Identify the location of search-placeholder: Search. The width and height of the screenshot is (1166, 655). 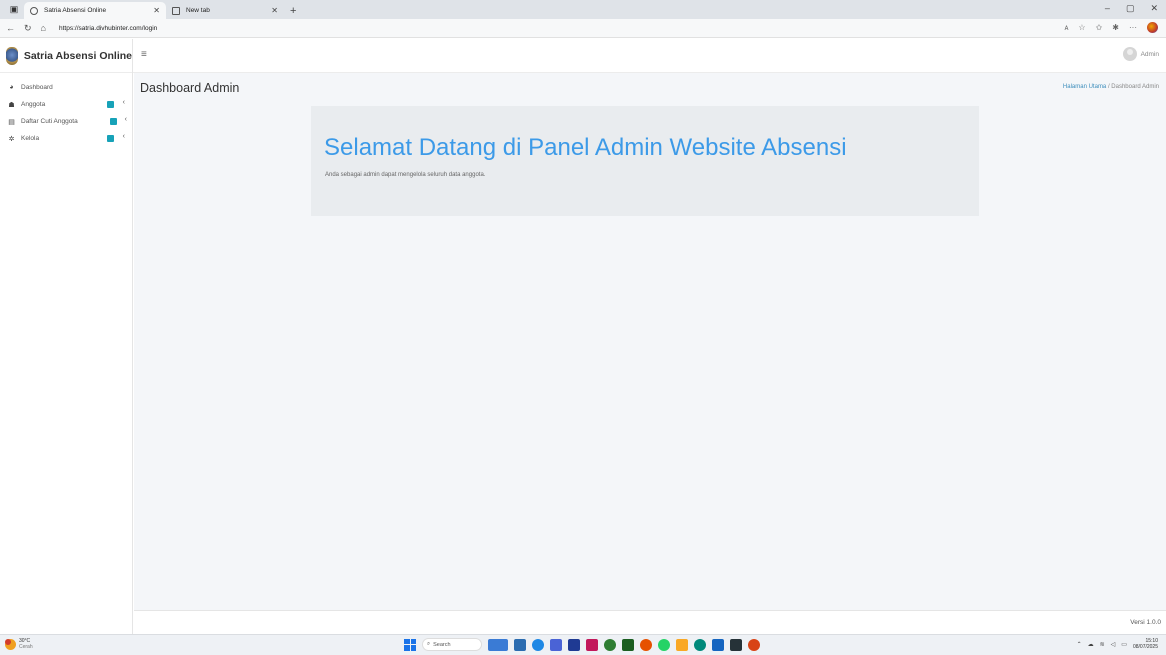
(442, 644).